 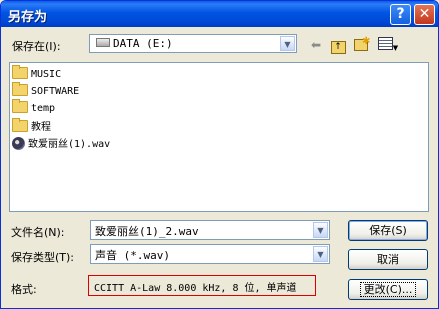 What do you see at coordinates (400, 14) in the screenshot?
I see `help-button: ?` at bounding box center [400, 14].